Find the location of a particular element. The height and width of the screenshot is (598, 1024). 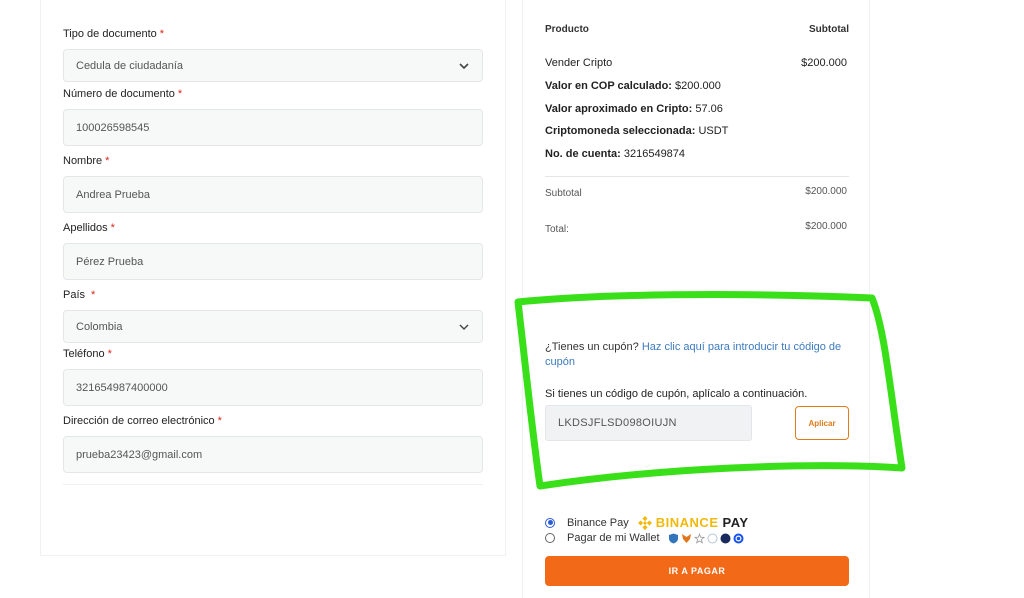

name-value: Andrea Prueba is located at coordinates (113, 194).